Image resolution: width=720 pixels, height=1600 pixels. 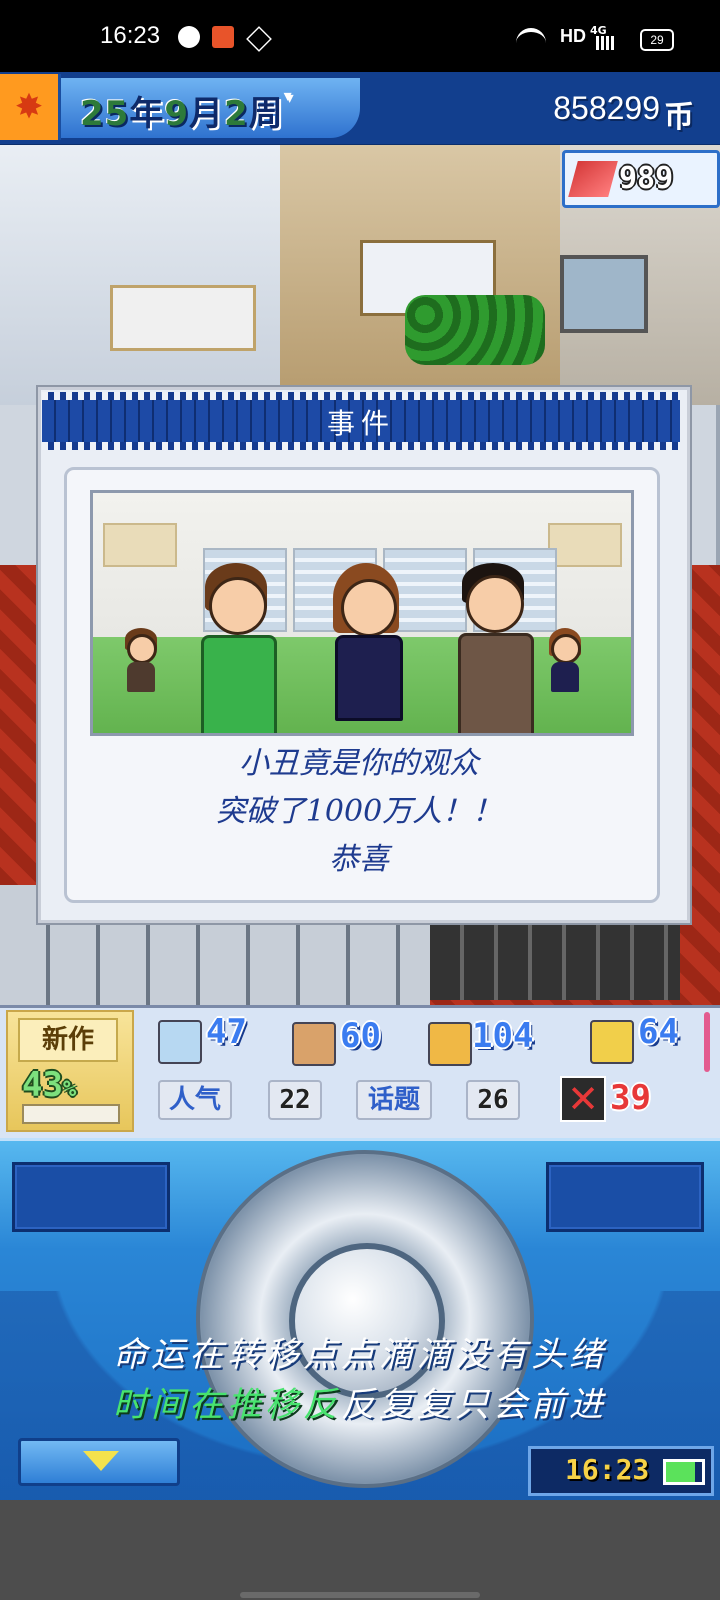 I want to click on chevron-down-icon: ▾, so click(x=288, y=95).